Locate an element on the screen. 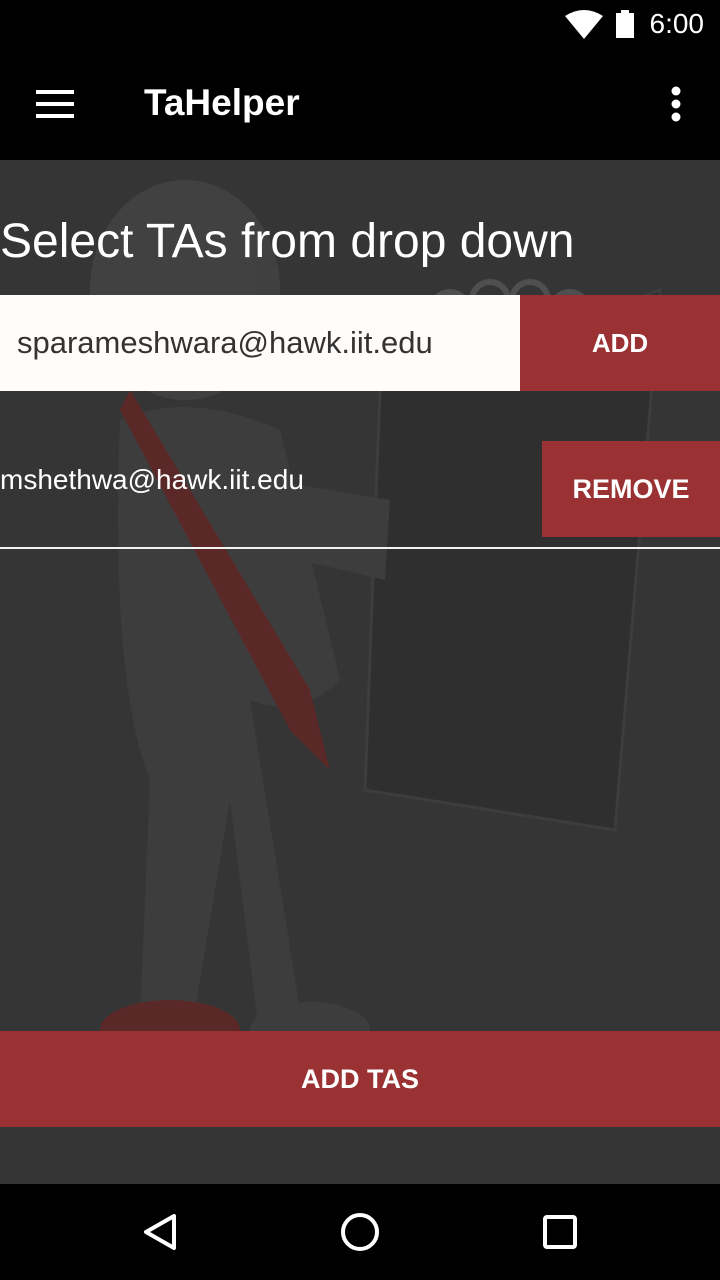 The image size is (720, 1280). battery-icon is located at coordinates (625, 26).